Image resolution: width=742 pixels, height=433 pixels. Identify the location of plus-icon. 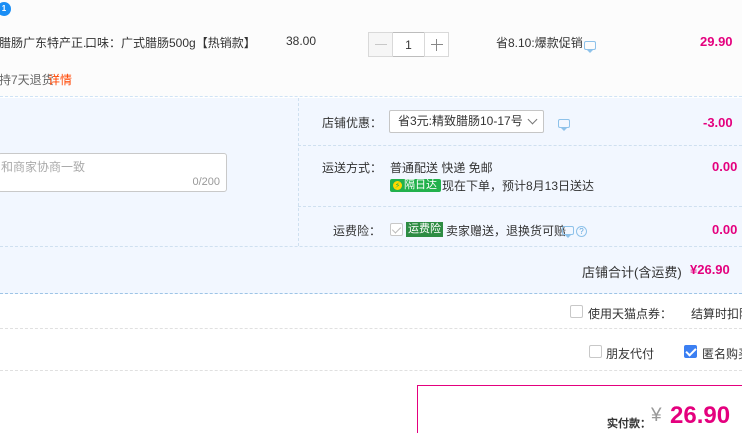
(437, 44).